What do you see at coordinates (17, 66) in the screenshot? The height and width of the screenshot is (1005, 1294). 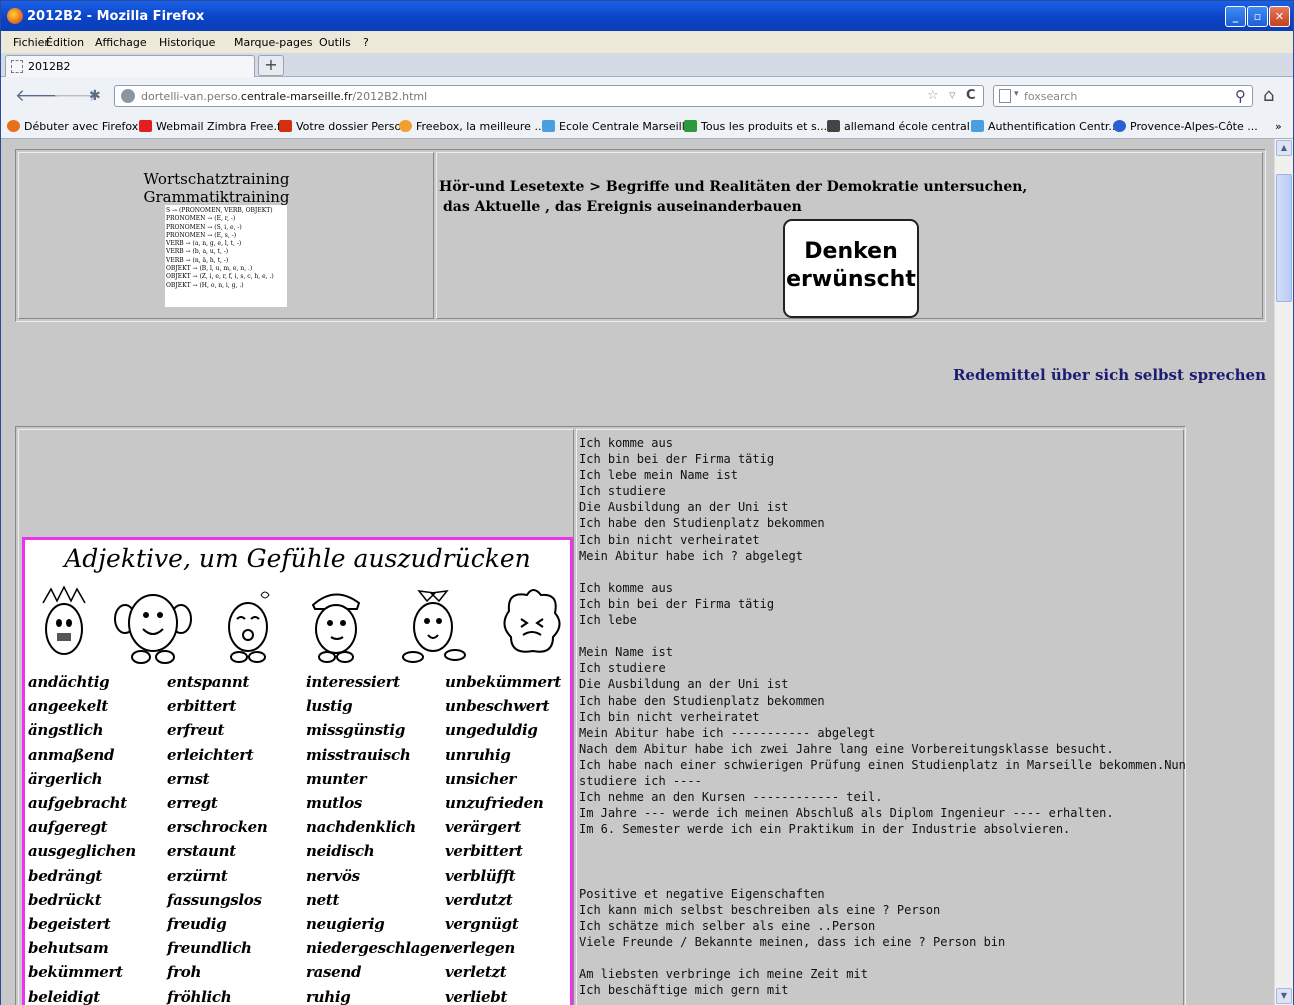 I see `page-icon` at bounding box center [17, 66].